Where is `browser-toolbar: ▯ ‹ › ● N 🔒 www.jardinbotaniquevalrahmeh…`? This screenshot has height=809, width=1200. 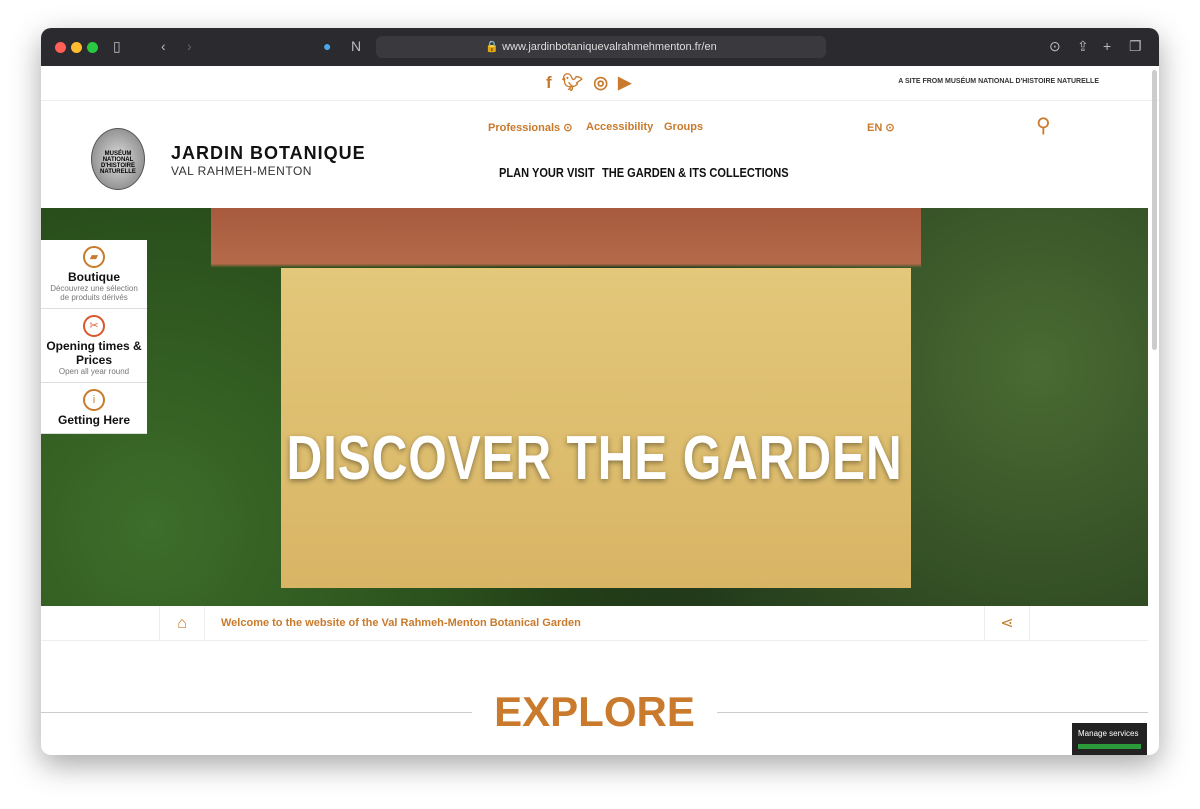 browser-toolbar: ▯ ‹ › ● N 🔒 www.jardinbotaniquevalrahmeh… is located at coordinates (600, 47).